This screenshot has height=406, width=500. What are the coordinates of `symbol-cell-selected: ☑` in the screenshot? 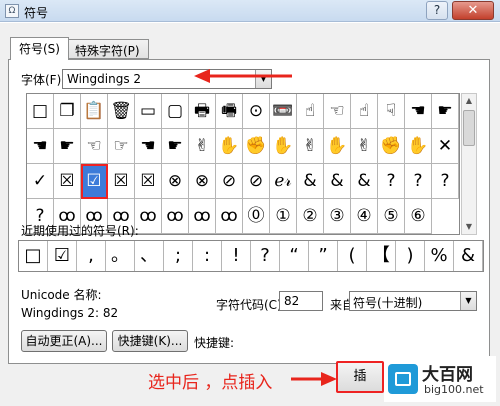 It's located at (94, 181).